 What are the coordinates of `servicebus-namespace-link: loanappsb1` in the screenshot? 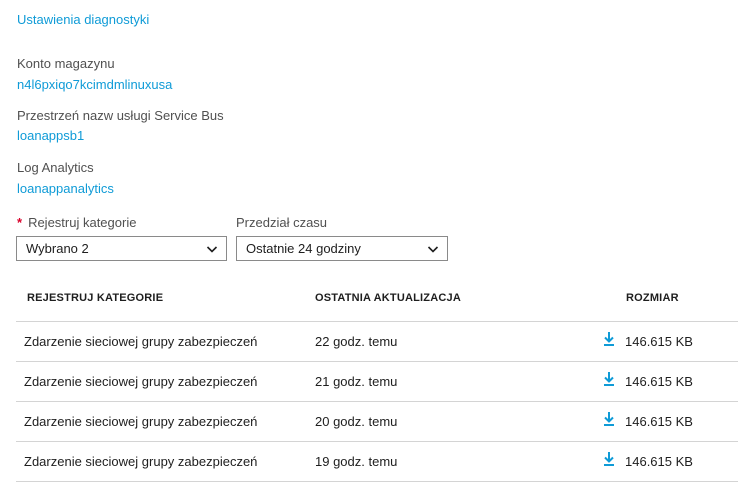 It's located at (50, 135).